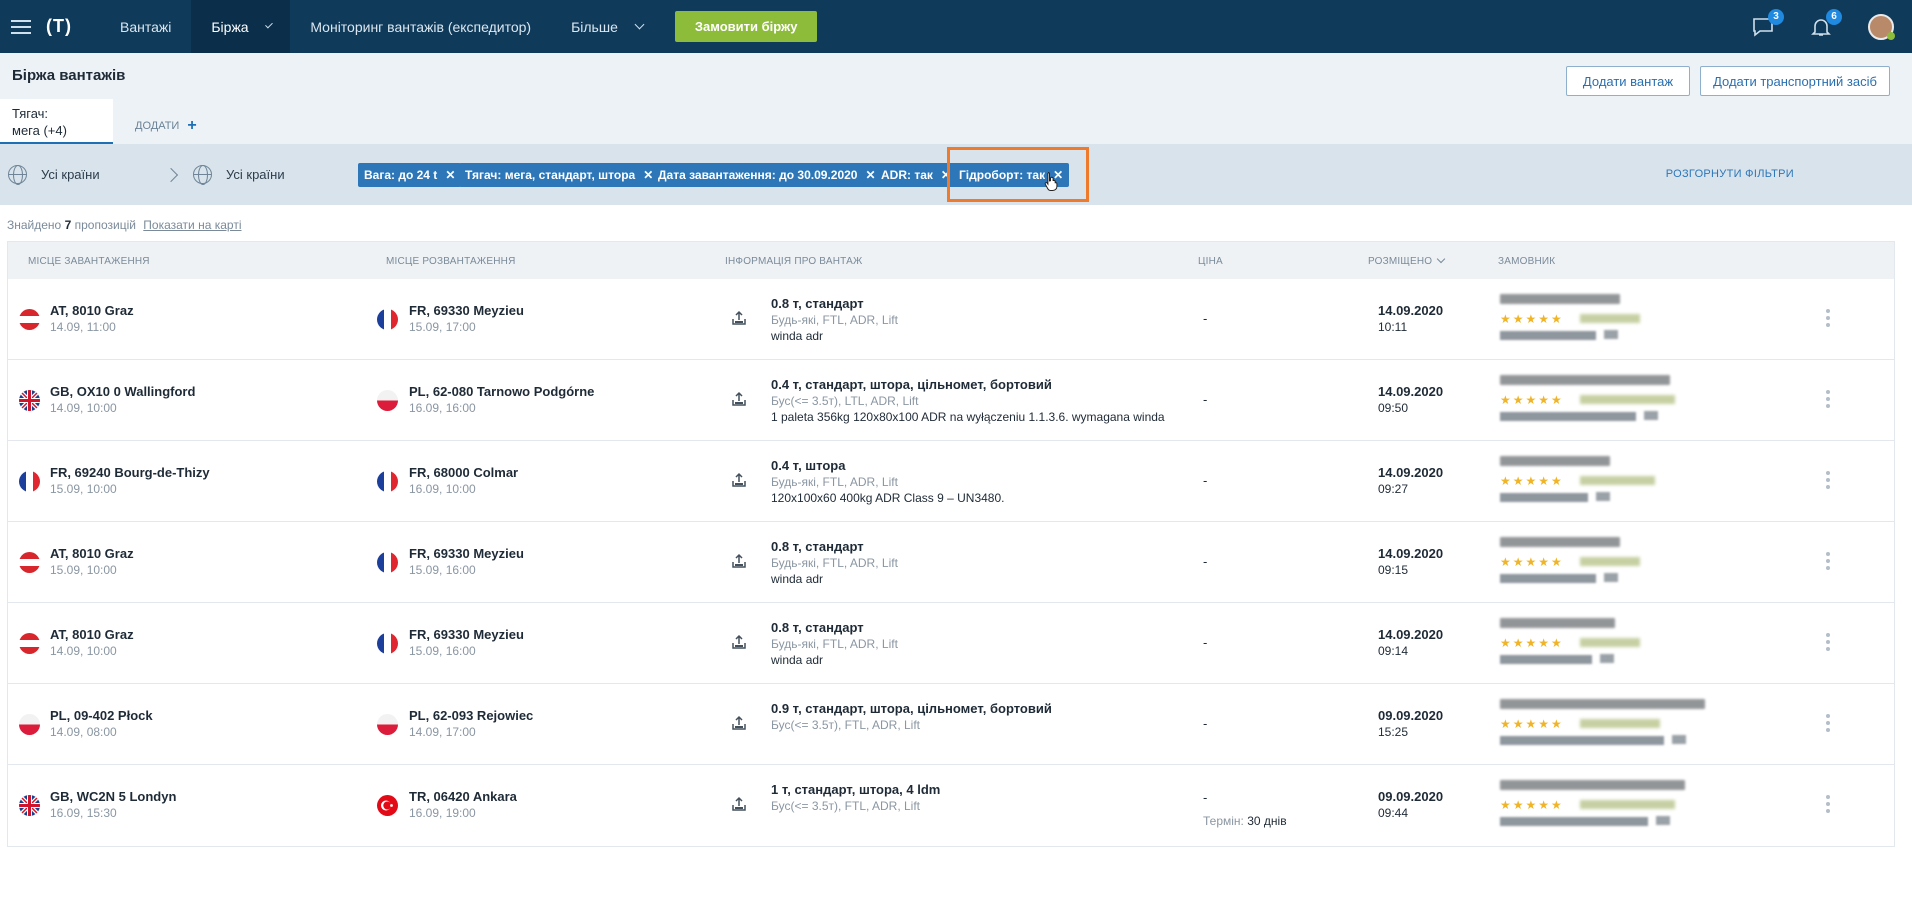 This screenshot has height=898, width=1912. I want to click on from-country-selector: Усі країни, so click(54, 175).